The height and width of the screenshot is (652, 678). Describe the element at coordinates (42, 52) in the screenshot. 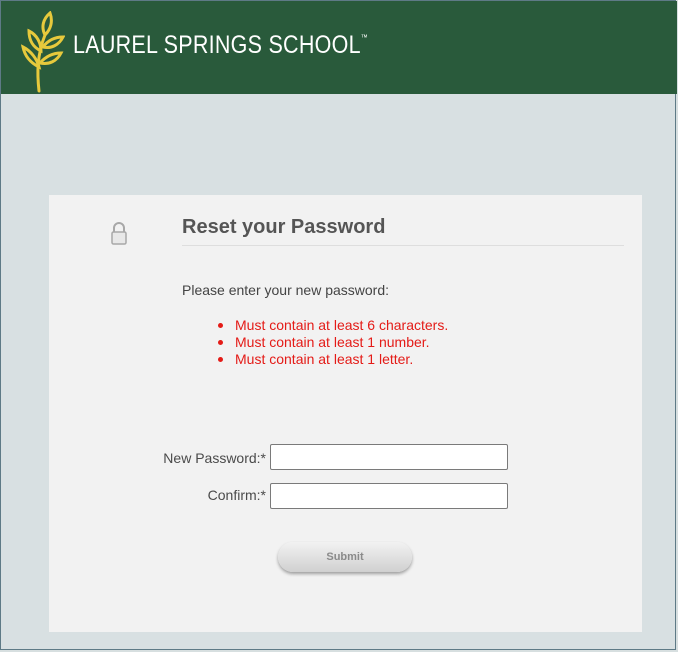

I see `wheat-sprig-icon` at that location.